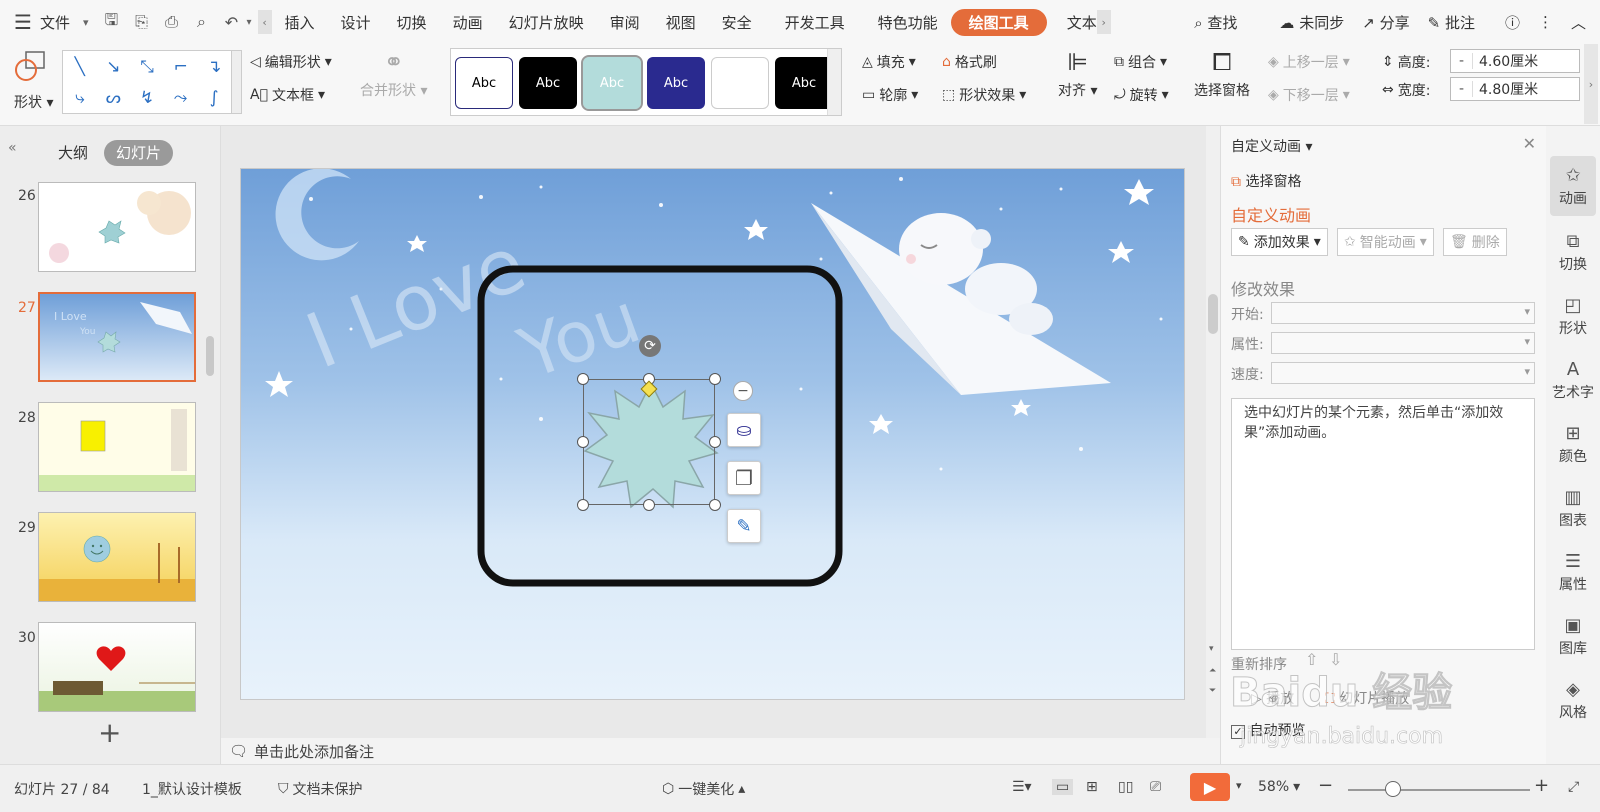  I want to click on notes-toggle-icon: ☰▾, so click(1022, 787).